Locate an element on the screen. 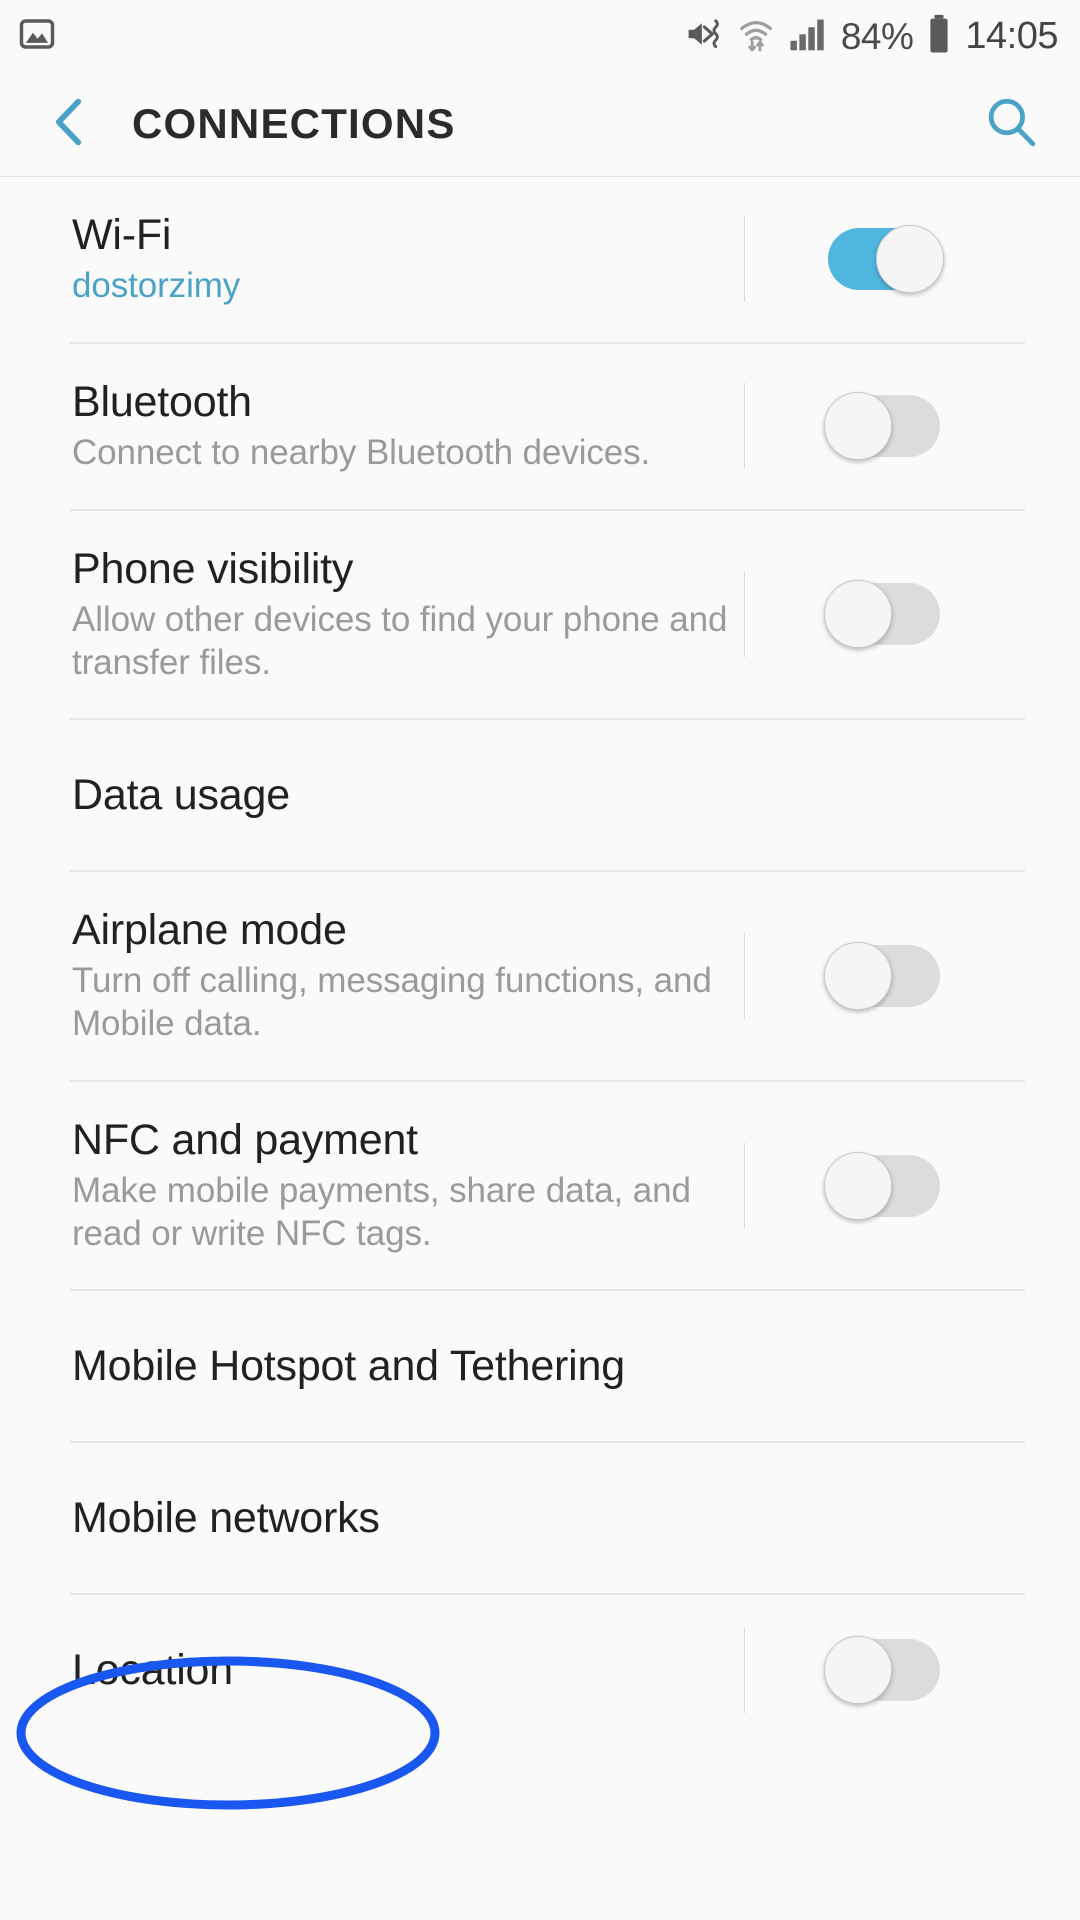 The image size is (1080, 1920). nfc-toggle is located at coordinates (882, 1185).